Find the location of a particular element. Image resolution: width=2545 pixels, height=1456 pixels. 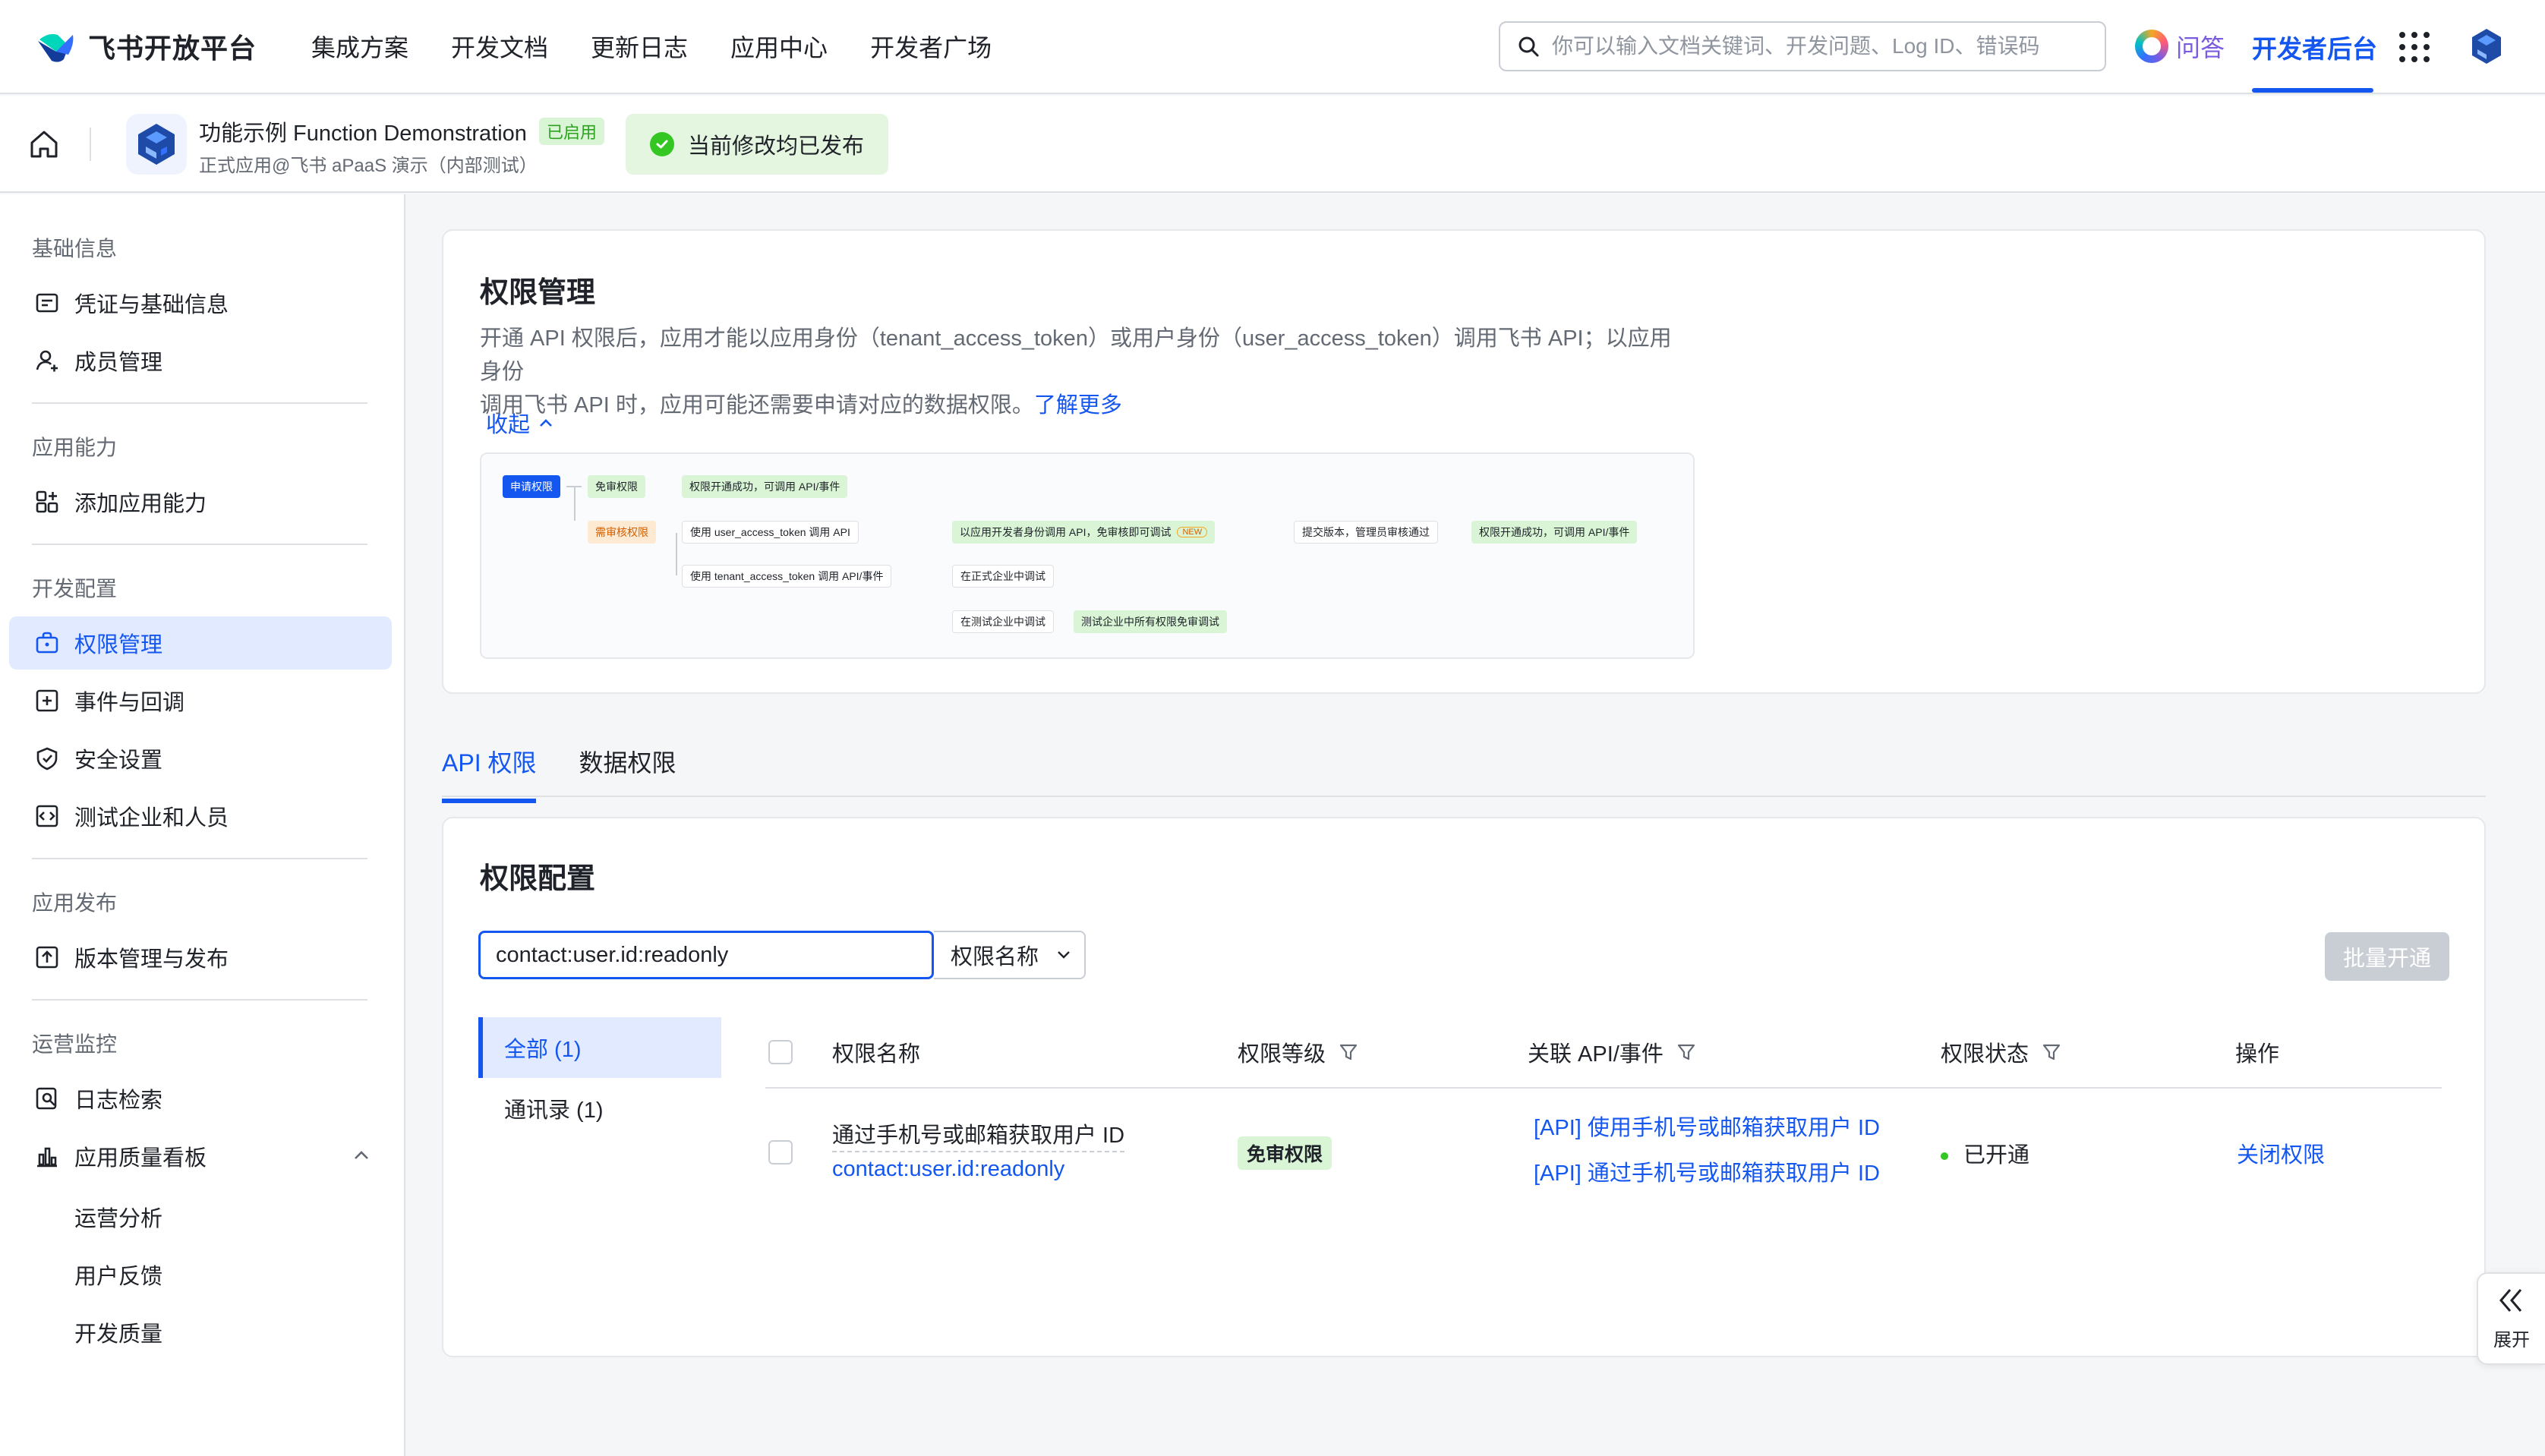

collapse-label: 收起 is located at coordinates (508, 425).